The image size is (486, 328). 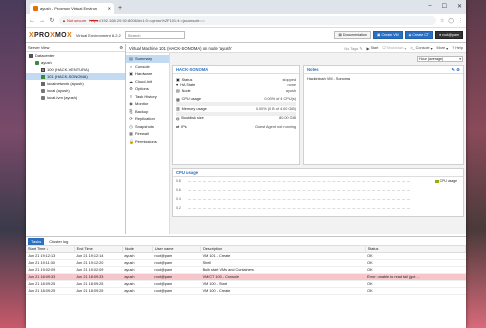 What do you see at coordinates (154, 35) in the screenshot?
I see `search-input` at bounding box center [154, 35].